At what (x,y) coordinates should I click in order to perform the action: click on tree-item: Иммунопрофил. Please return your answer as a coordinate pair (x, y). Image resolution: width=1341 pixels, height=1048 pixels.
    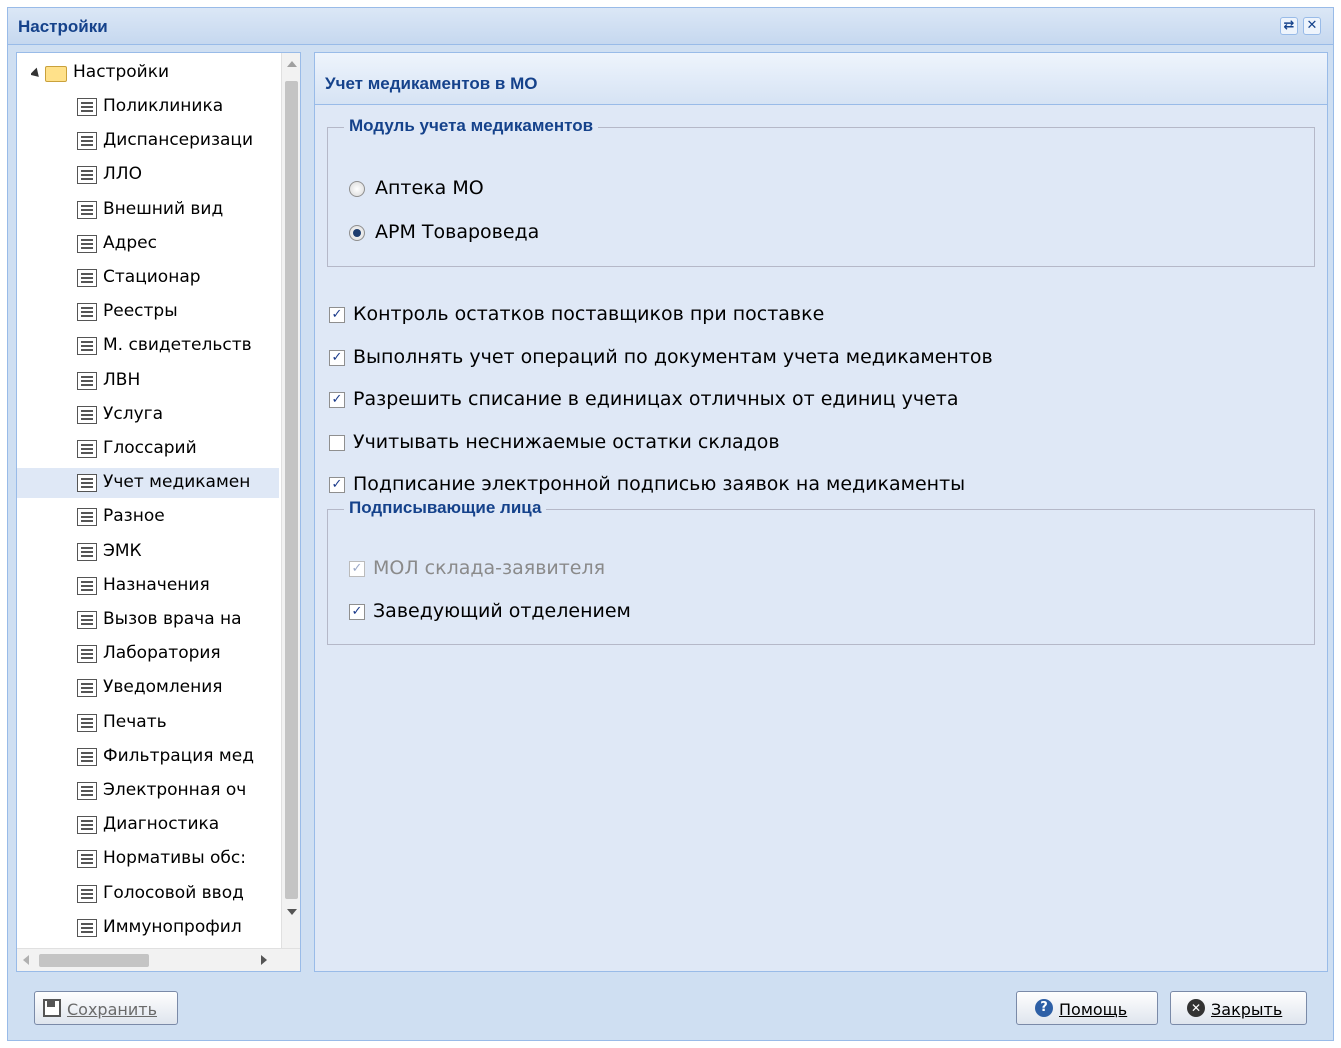
    Looking at the image, I should click on (178, 928).